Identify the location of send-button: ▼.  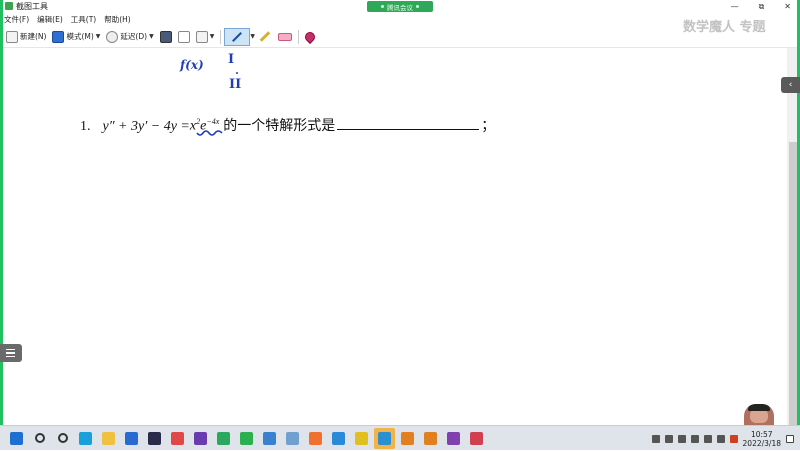
(205, 37).